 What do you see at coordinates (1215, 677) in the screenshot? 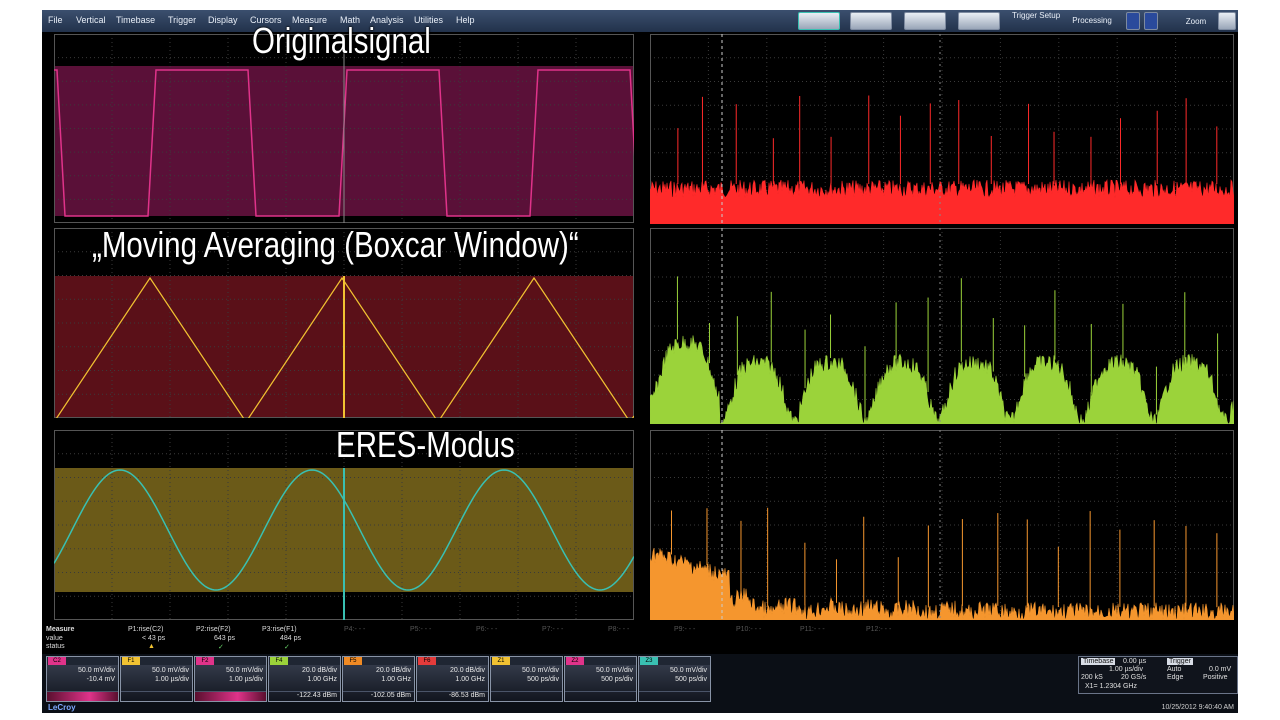
I see `trigger-slope: Positive` at bounding box center [1215, 677].